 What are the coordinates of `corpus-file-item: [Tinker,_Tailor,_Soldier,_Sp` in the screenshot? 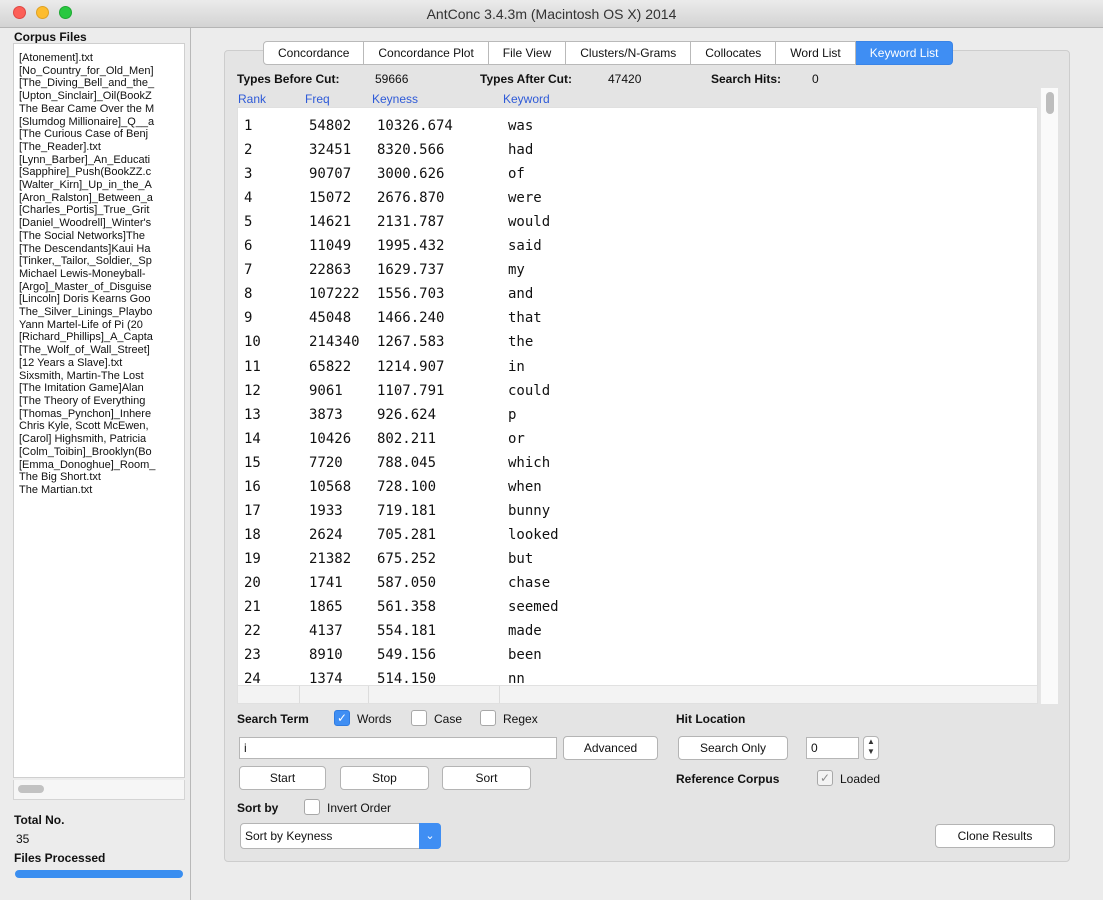 It's located at (99, 261).